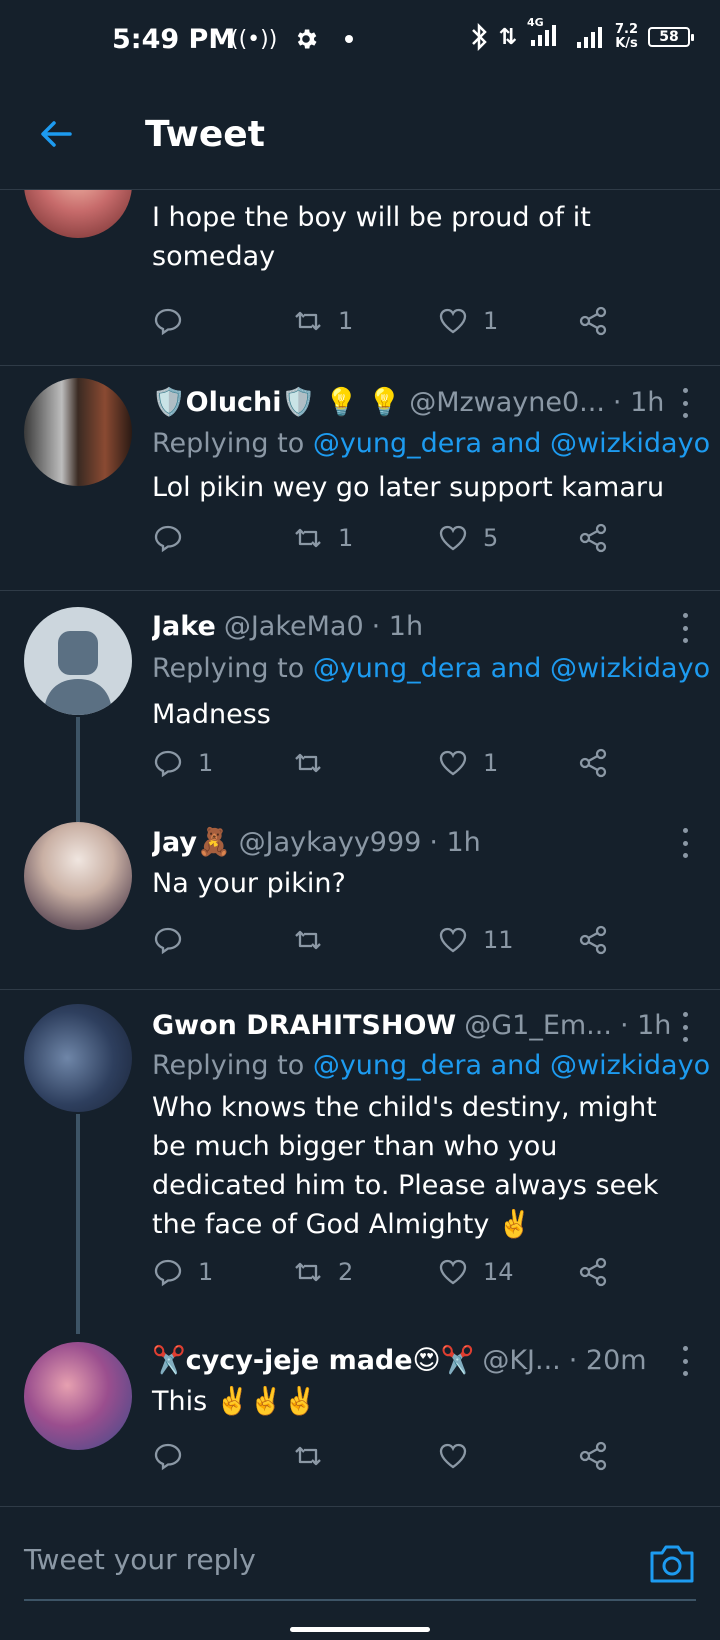 Image resolution: width=720 pixels, height=1640 pixels. I want to click on display-name: Gwon DRAHITSHOW, so click(304, 1025).